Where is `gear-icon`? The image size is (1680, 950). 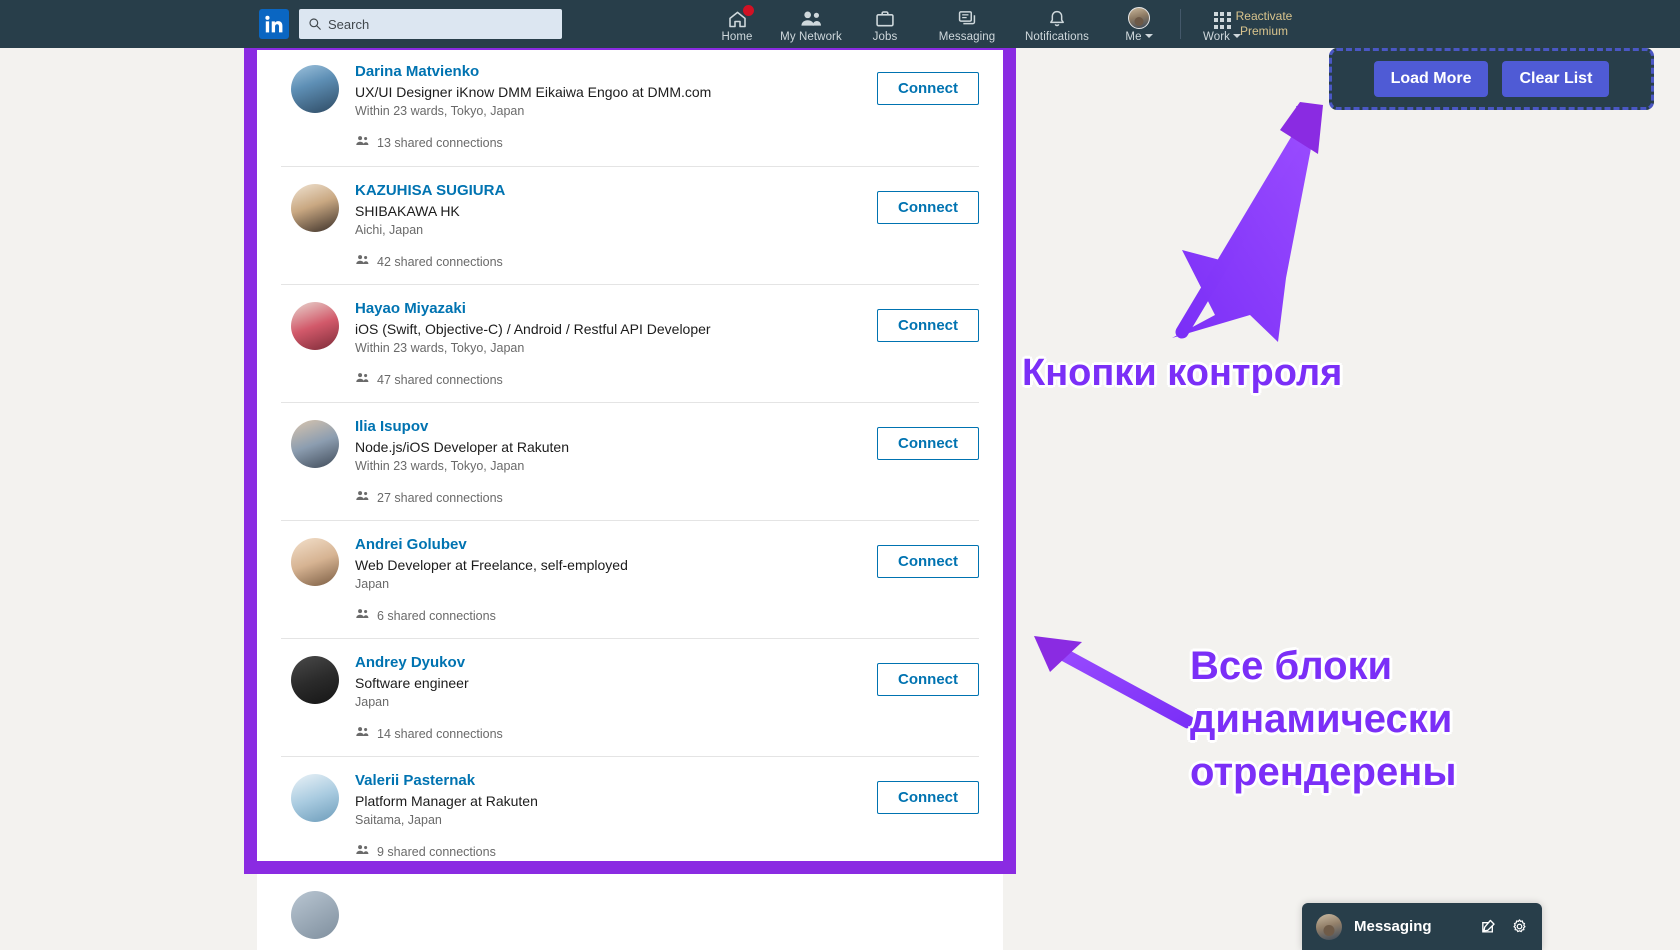 gear-icon is located at coordinates (1519, 926).